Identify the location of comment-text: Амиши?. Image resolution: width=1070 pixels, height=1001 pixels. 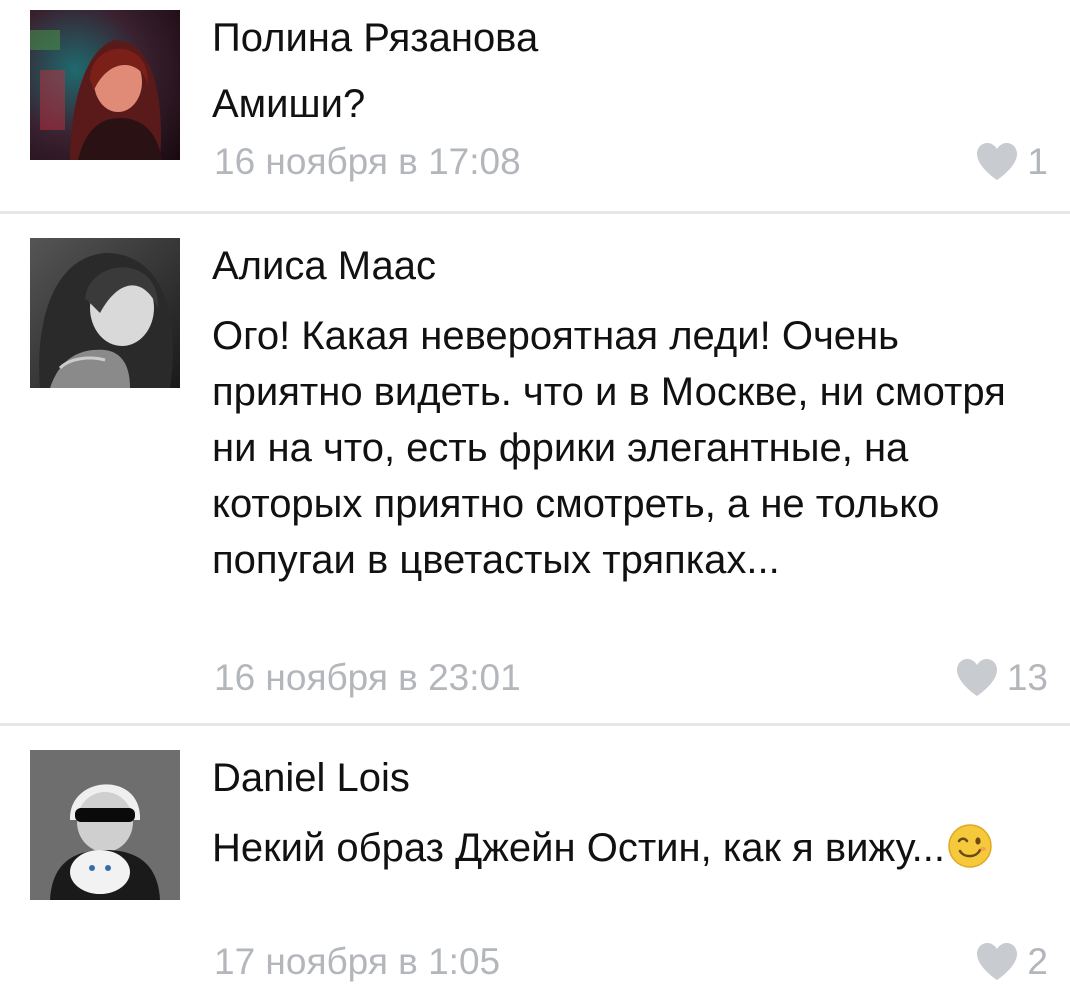
(289, 104).